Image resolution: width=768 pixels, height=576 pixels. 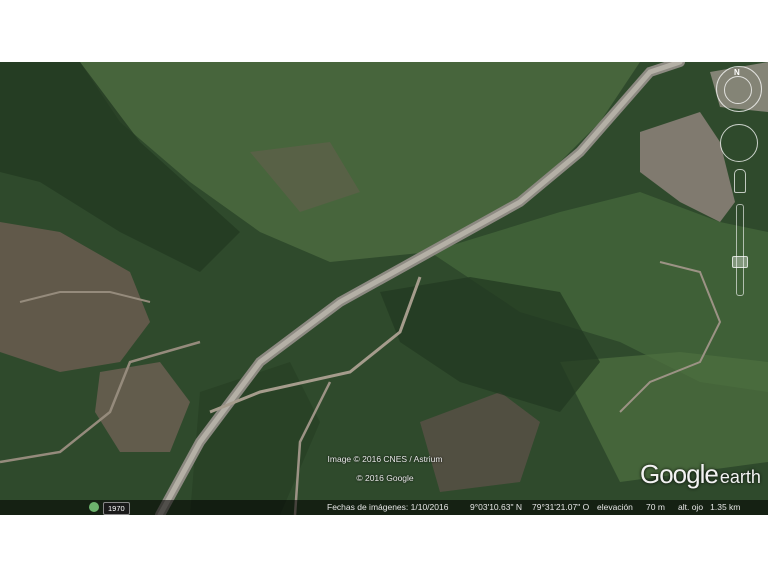 What do you see at coordinates (655, 507) in the screenshot?
I see `elevation-value: 70 m` at bounding box center [655, 507].